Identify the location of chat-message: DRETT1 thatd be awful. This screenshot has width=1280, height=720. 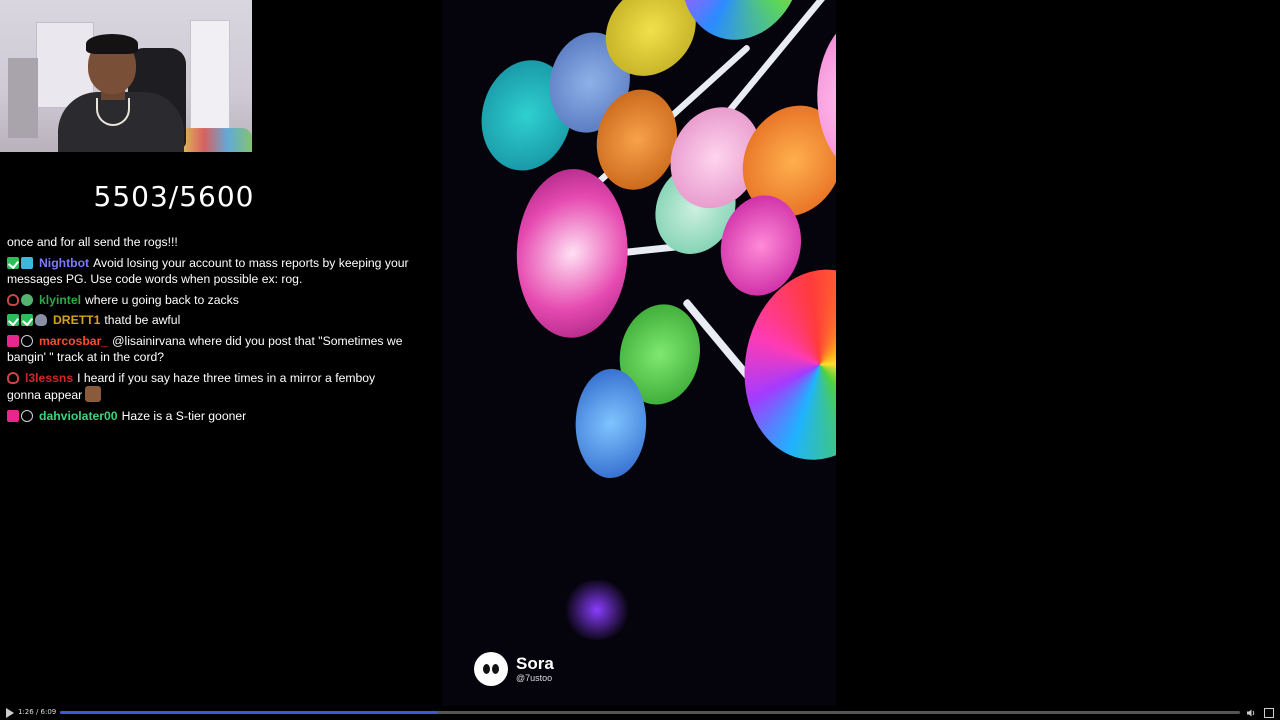
(209, 320).